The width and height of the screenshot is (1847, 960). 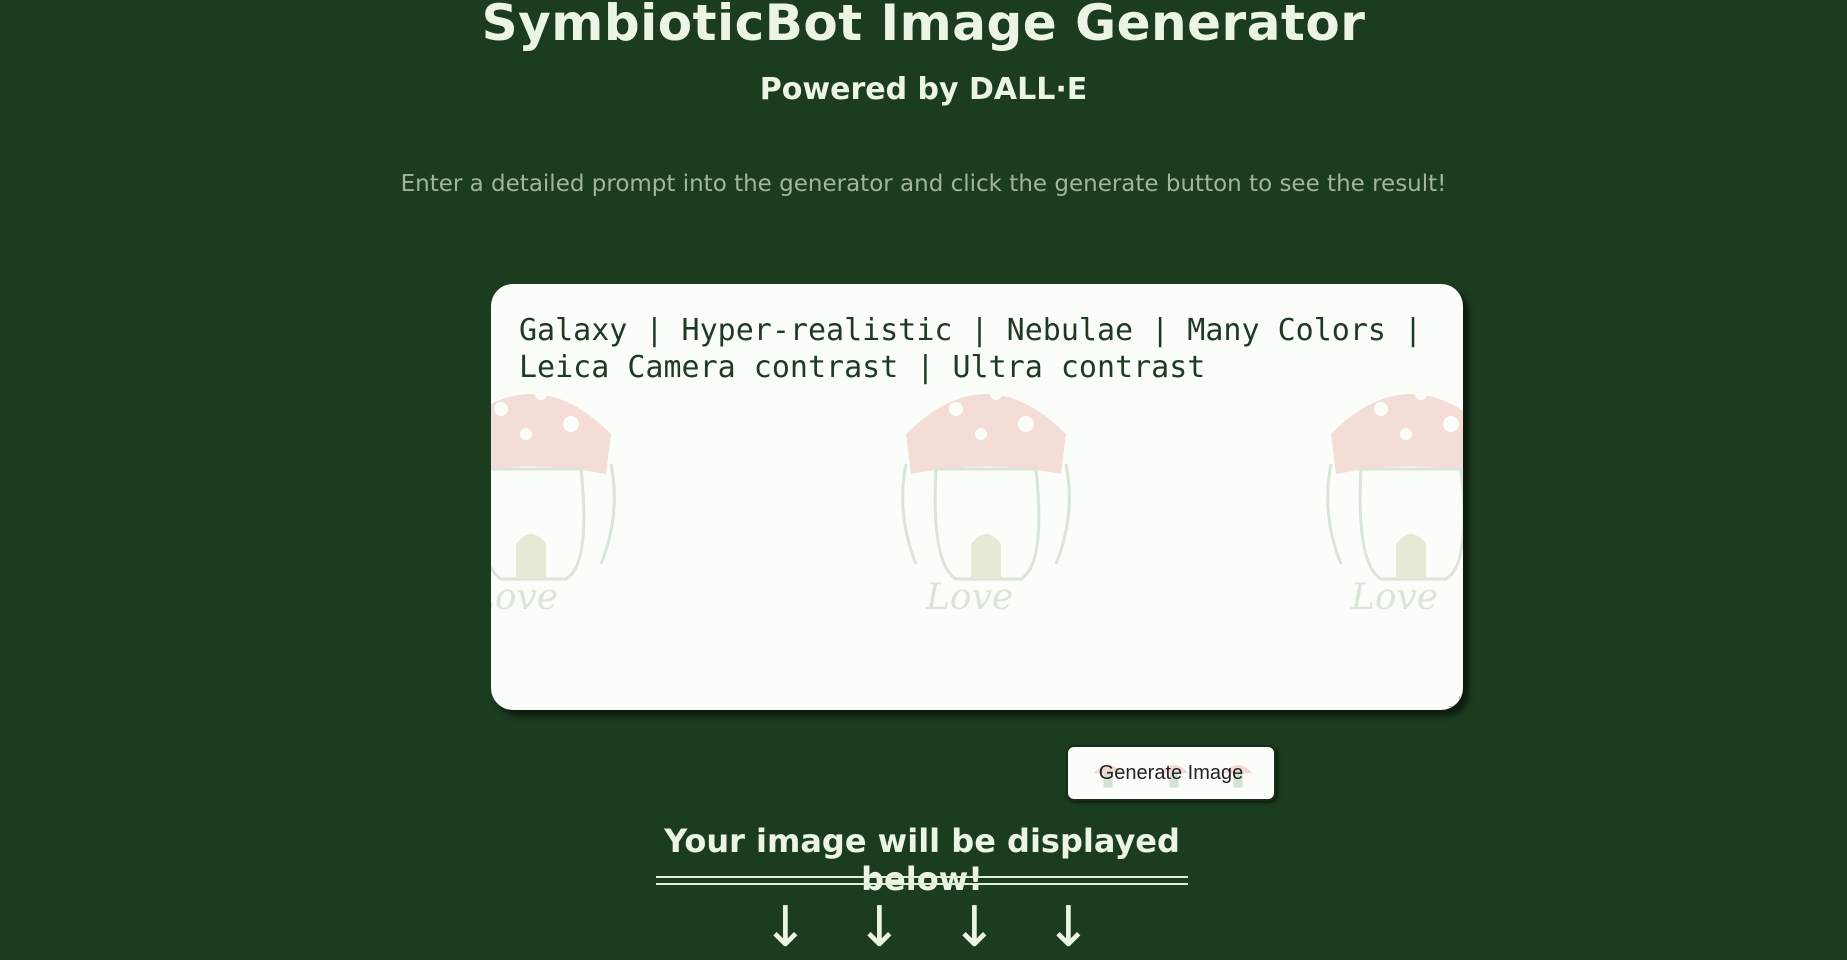 What do you see at coordinates (922, 880) in the screenshot?
I see `heading-divider` at bounding box center [922, 880].